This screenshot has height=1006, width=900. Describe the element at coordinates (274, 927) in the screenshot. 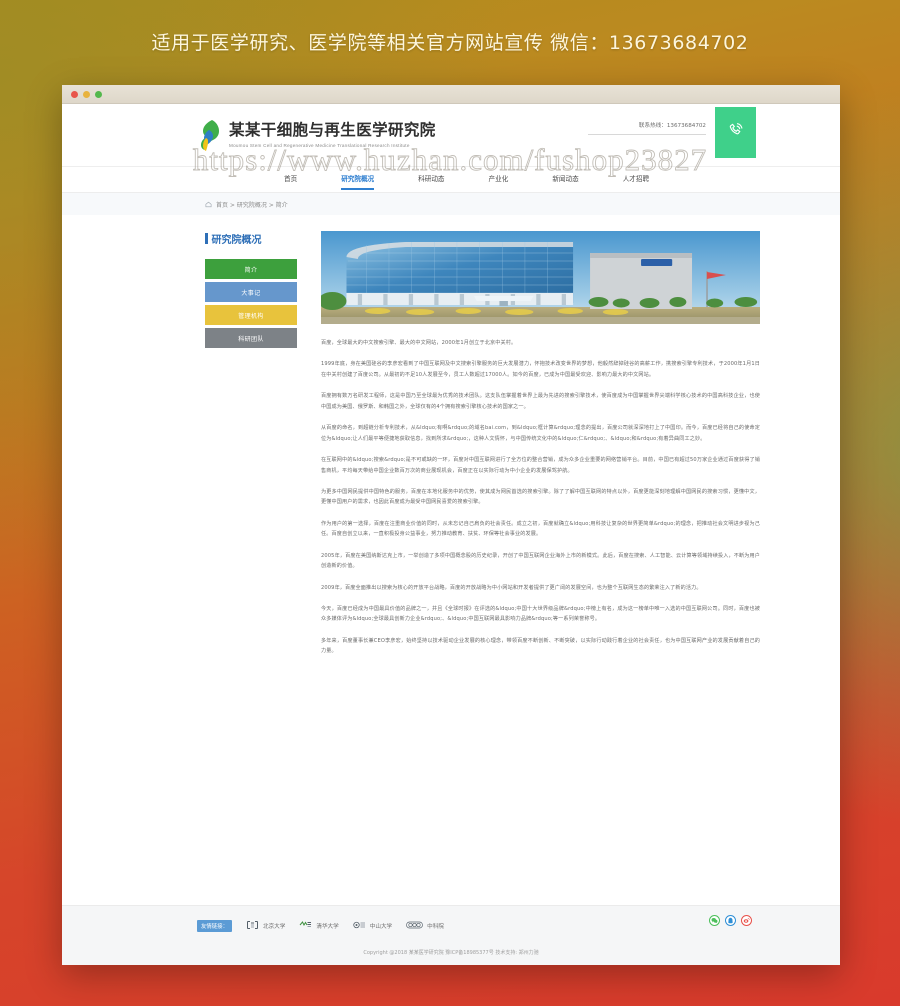

I see `friendly-link-0-label: 北京大学` at that location.